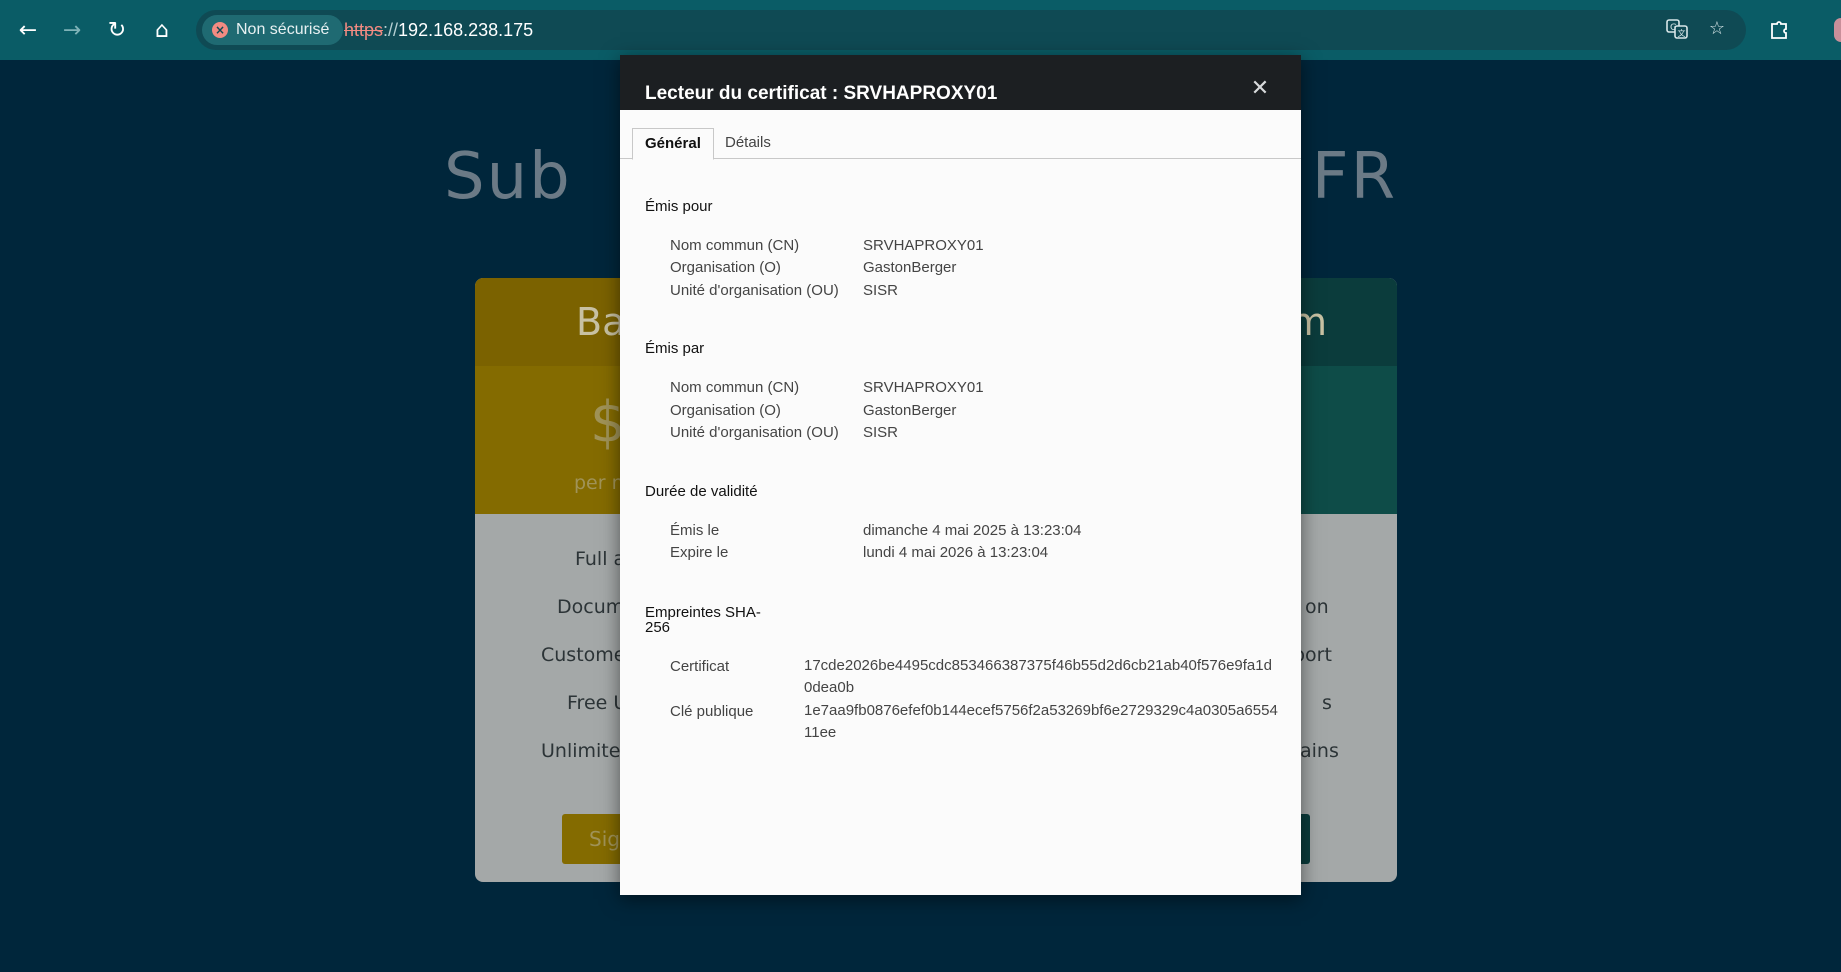 The image size is (1841, 972). Describe the element at coordinates (507, 177) in the screenshot. I see `hero-fragment-left: Sub` at that location.